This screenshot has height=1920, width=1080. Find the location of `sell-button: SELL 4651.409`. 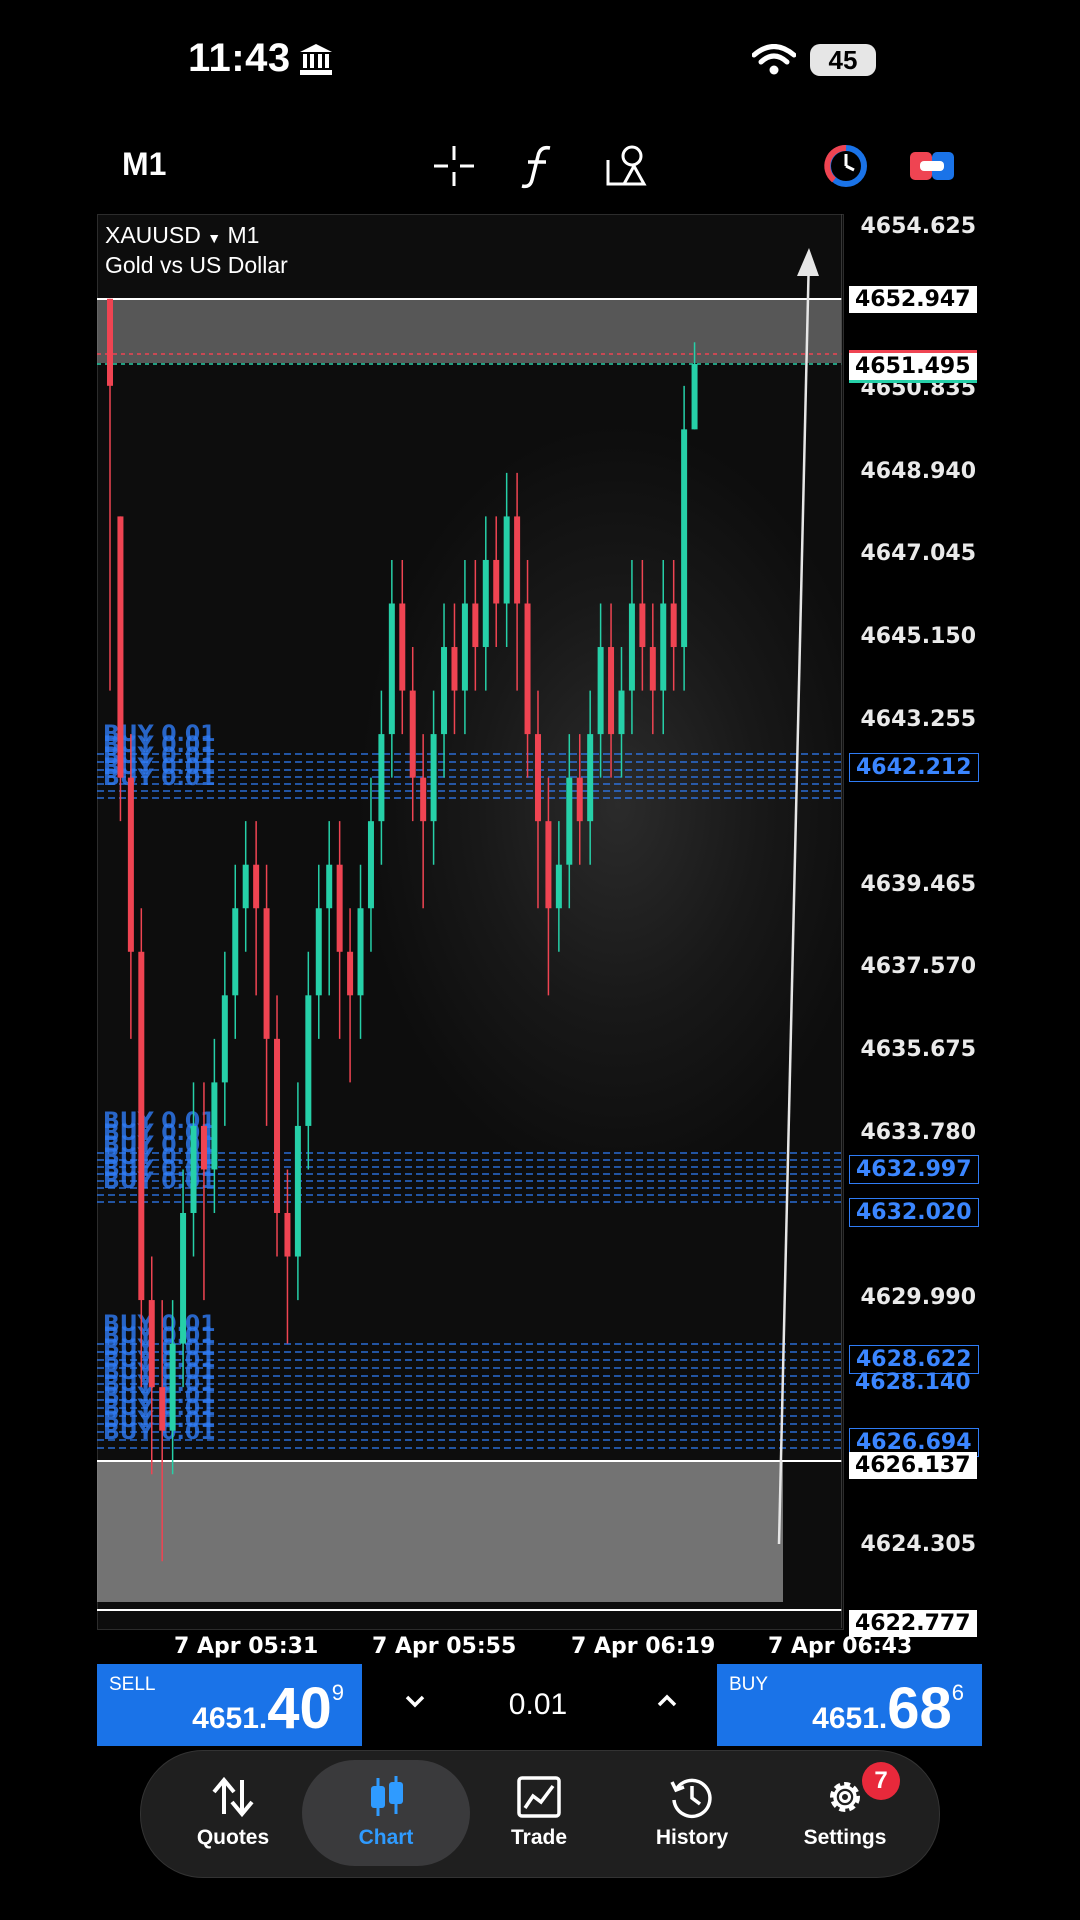

sell-button: SELL 4651.409 is located at coordinates (229, 1705).